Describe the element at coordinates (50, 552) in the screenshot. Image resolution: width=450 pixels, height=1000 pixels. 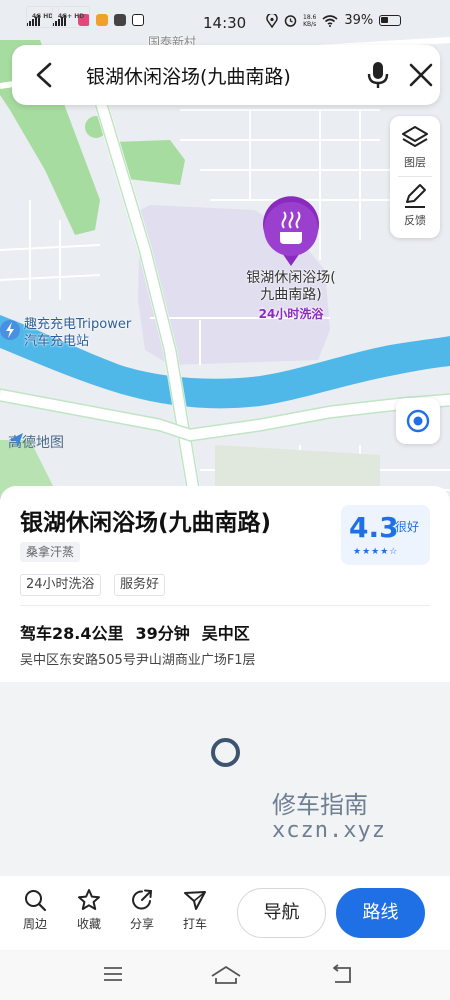
I see `category-chip: 桑拿汗蒸` at that location.